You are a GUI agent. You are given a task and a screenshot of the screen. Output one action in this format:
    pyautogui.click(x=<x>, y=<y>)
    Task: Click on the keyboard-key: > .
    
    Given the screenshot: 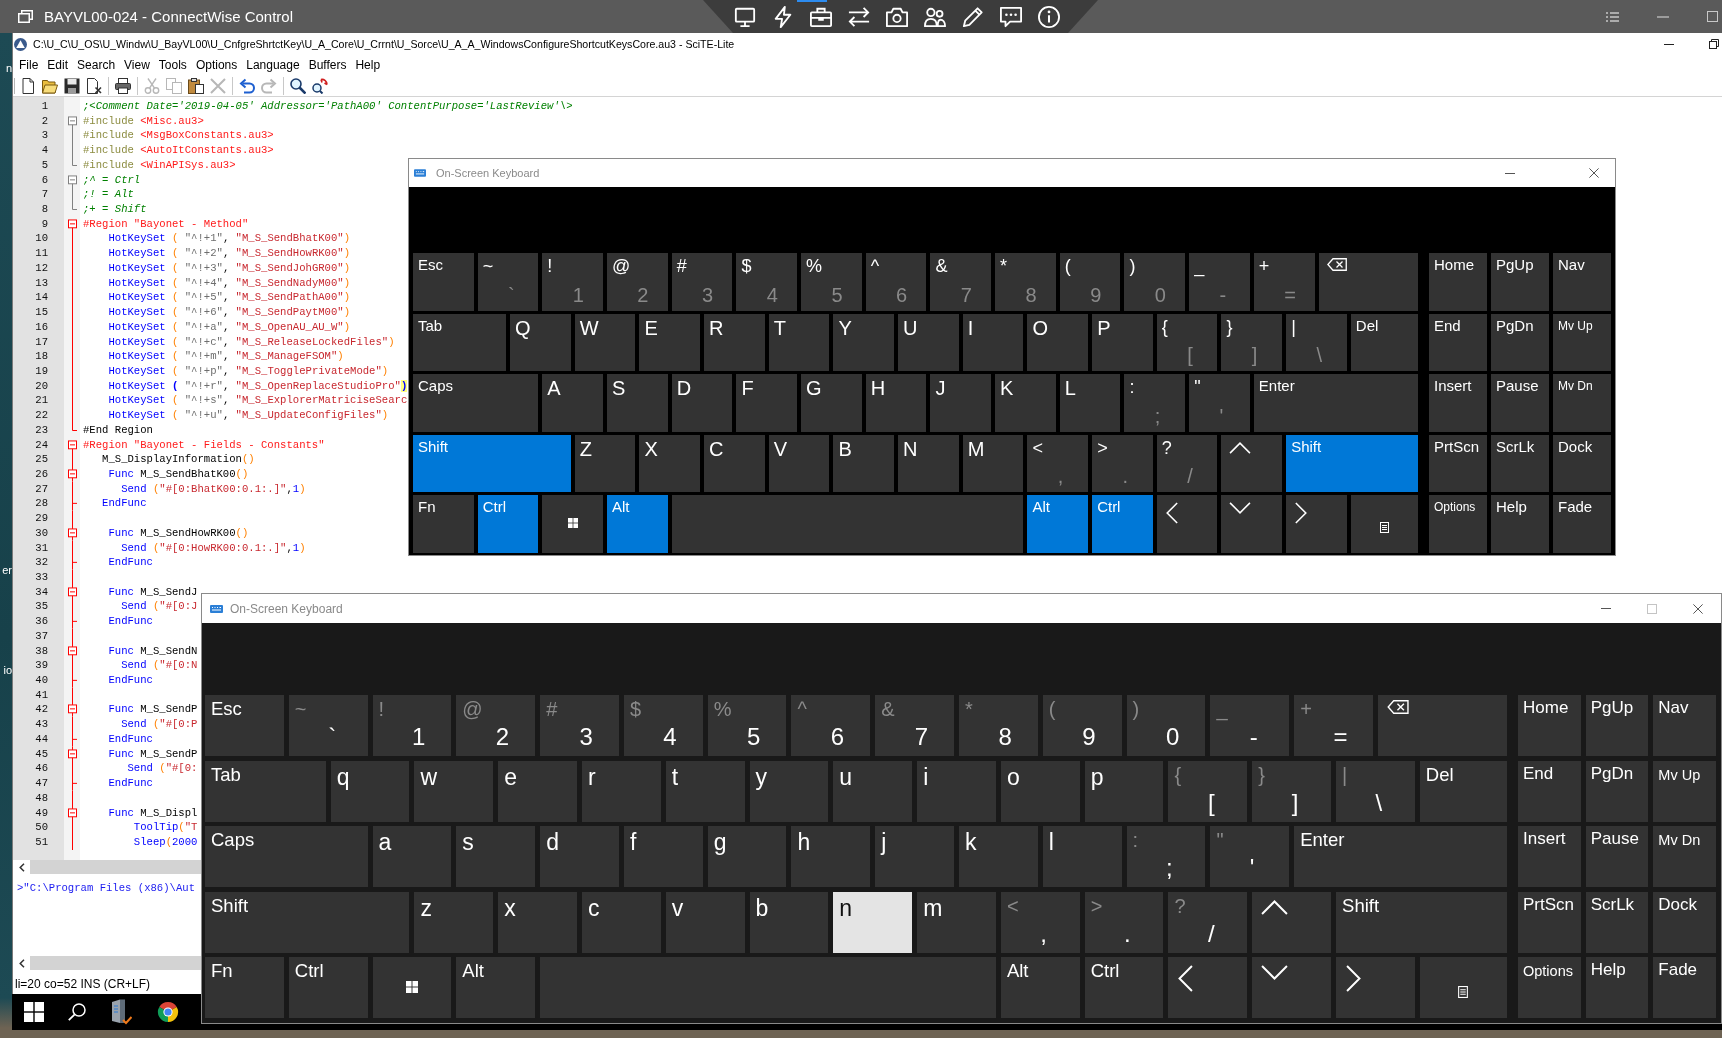 What is the action you would take?
    pyautogui.click(x=1124, y=922)
    